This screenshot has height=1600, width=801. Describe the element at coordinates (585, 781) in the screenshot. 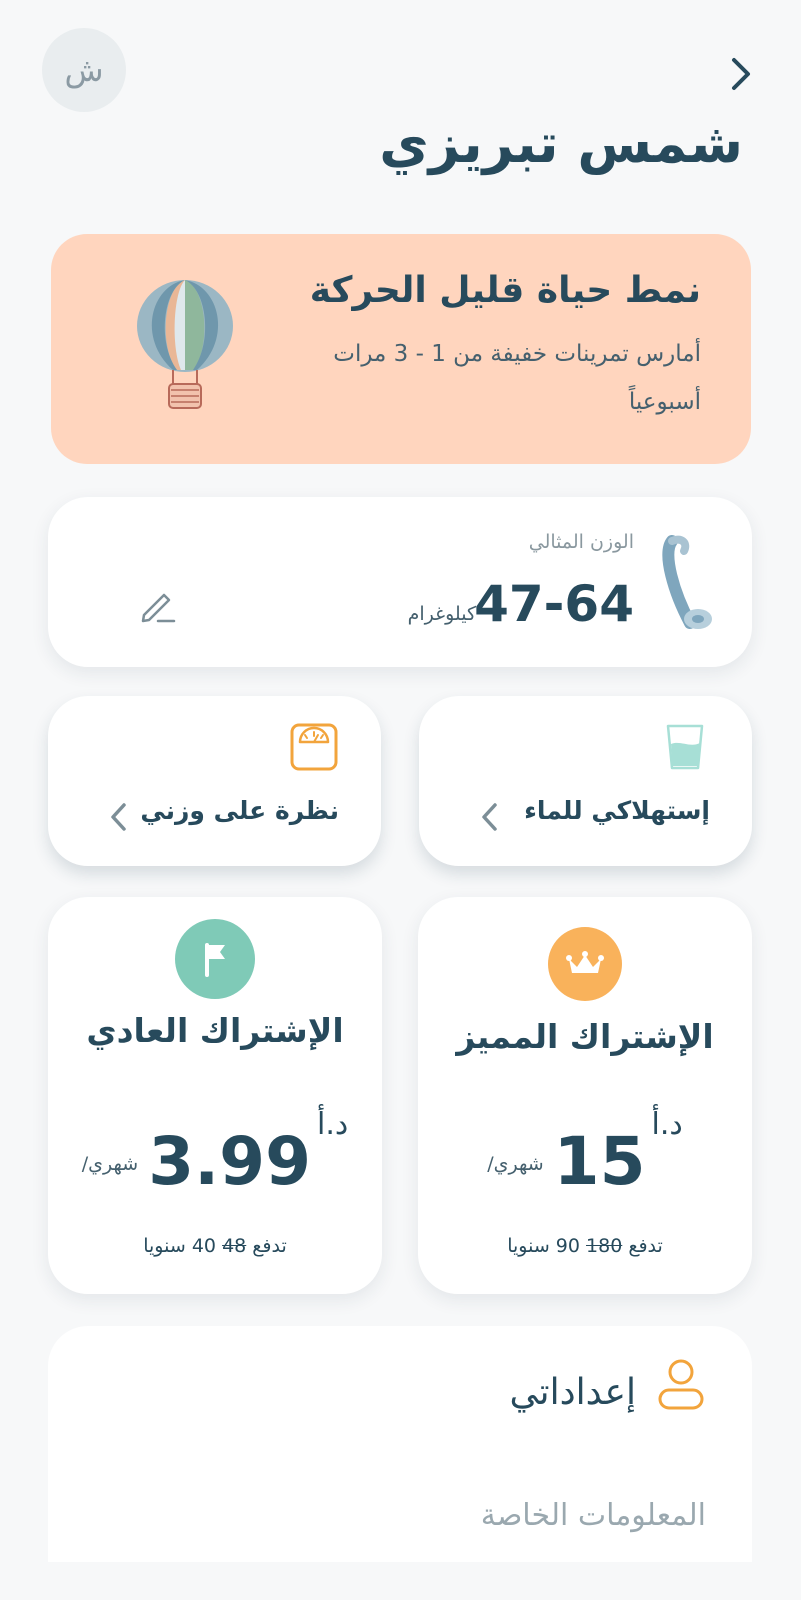

I see `water-intake-tile: إستهلاكي للماء` at that location.